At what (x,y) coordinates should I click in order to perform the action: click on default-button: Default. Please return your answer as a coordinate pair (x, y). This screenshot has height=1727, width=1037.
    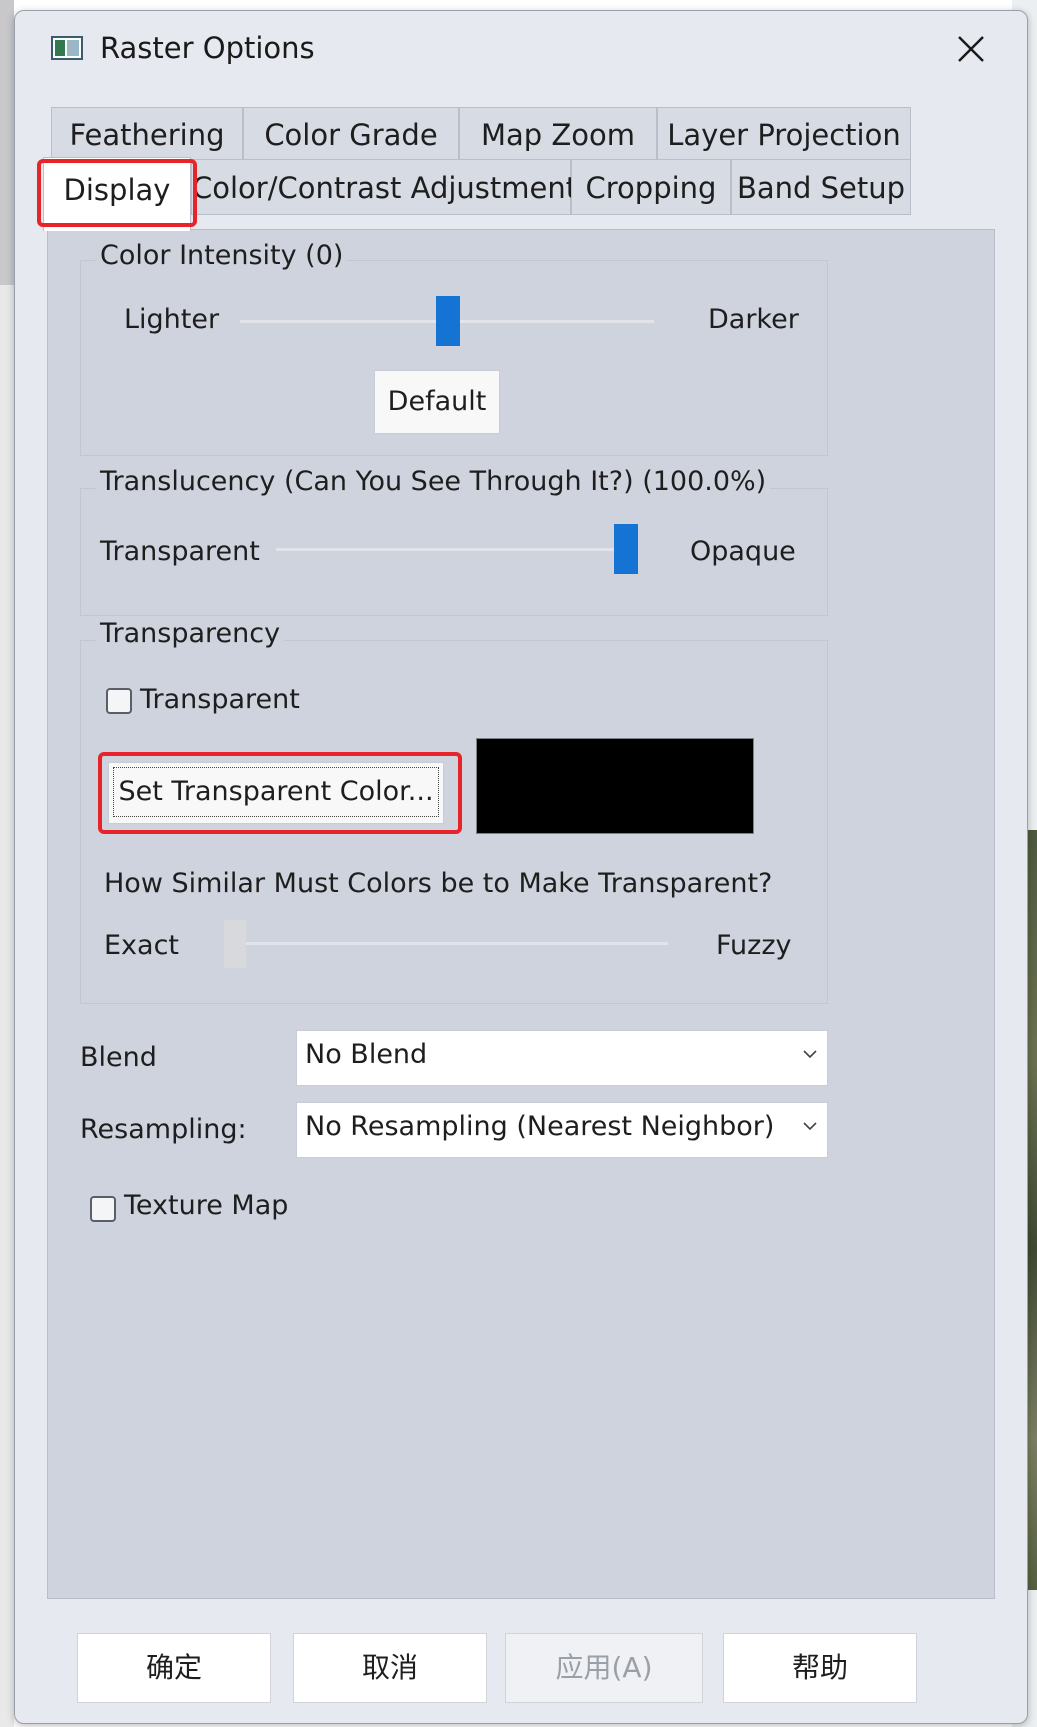
    Looking at the image, I should click on (437, 402).